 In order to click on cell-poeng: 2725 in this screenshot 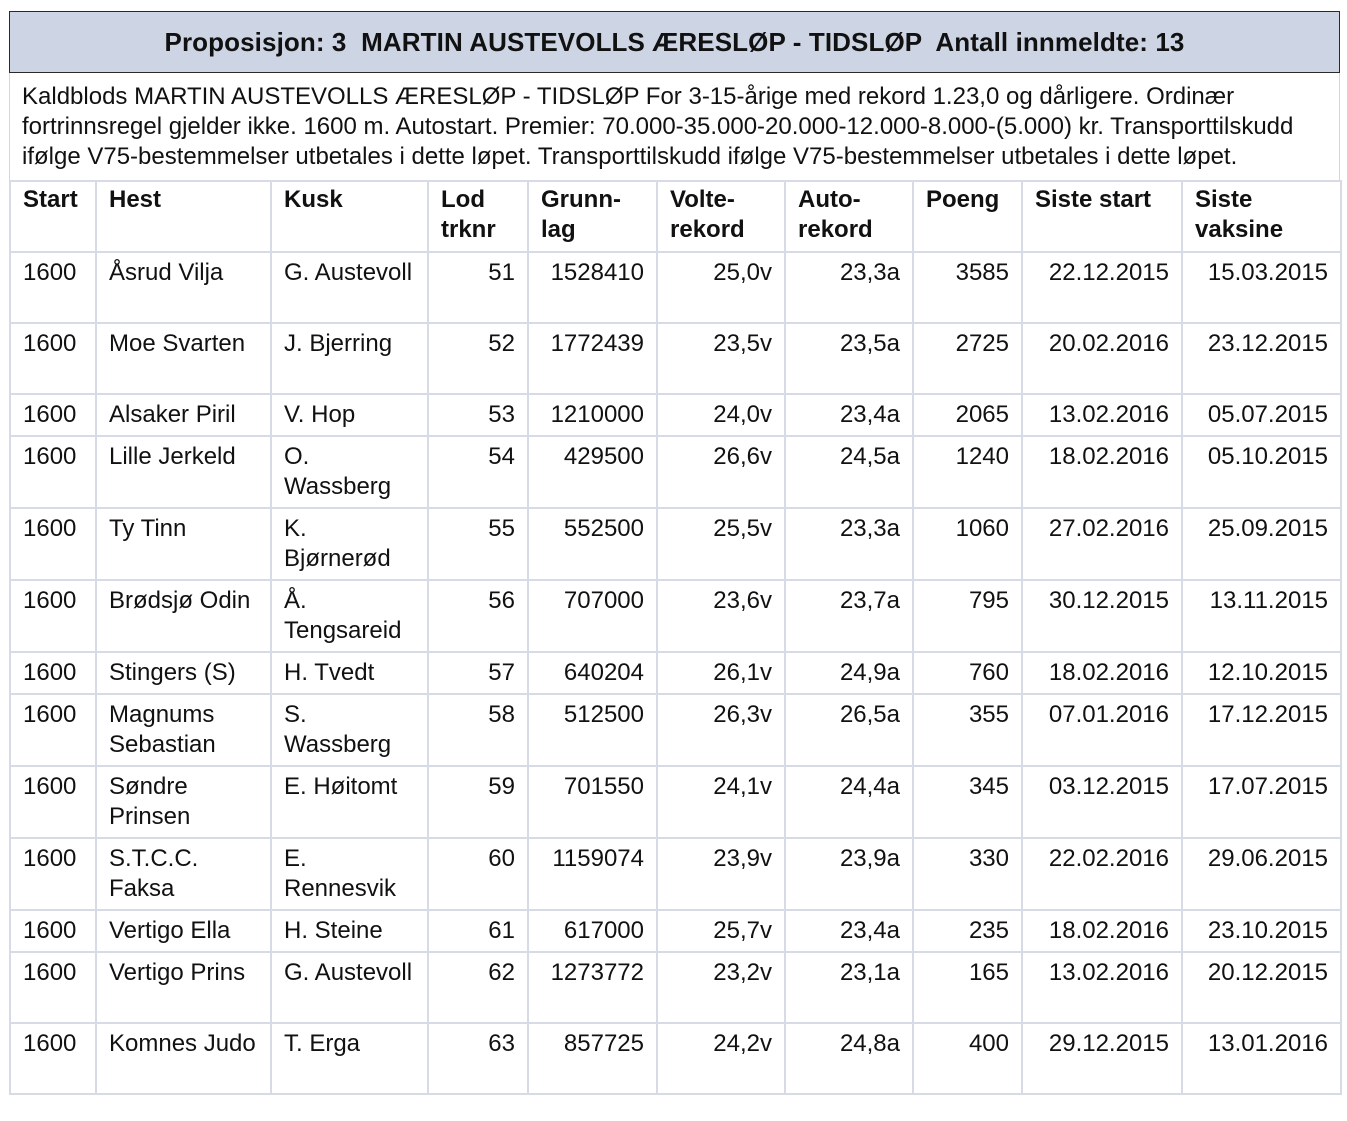, I will do `click(967, 358)`.